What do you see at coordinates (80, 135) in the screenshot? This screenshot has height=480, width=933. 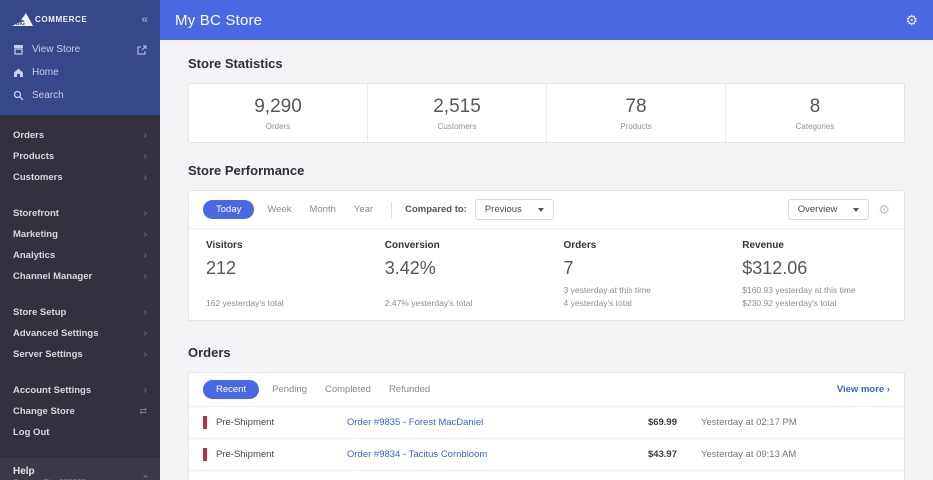 I see `sidebar-item-orders: Orders ›` at bounding box center [80, 135].